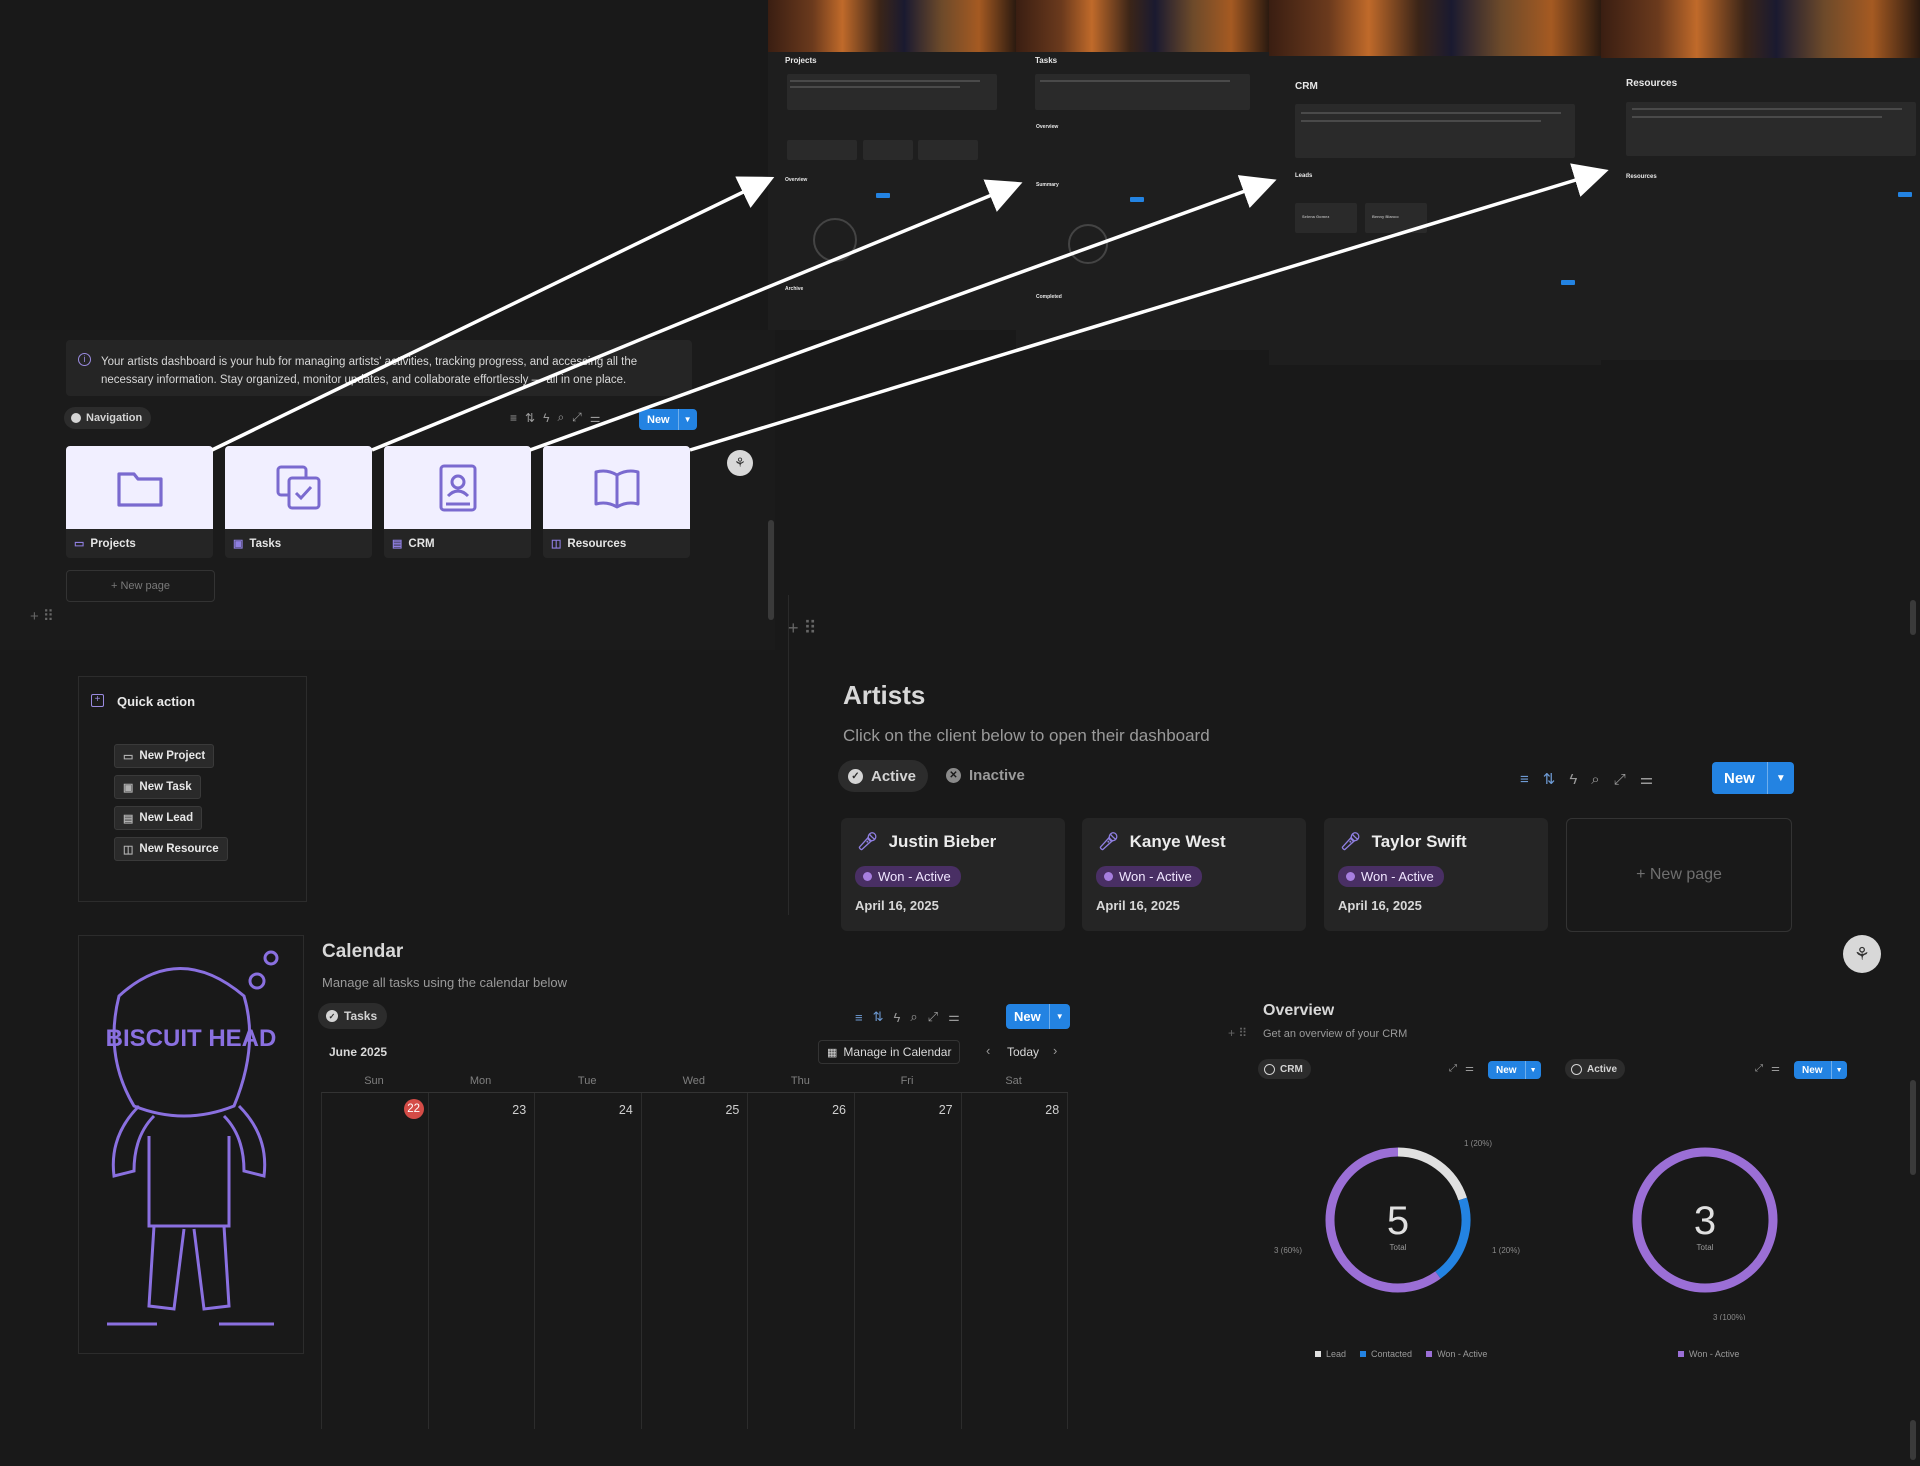  What do you see at coordinates (171, 849) in the screenshot?
I see `new-resource-button: ◫ New Resource` at bounding box center [171, 849].